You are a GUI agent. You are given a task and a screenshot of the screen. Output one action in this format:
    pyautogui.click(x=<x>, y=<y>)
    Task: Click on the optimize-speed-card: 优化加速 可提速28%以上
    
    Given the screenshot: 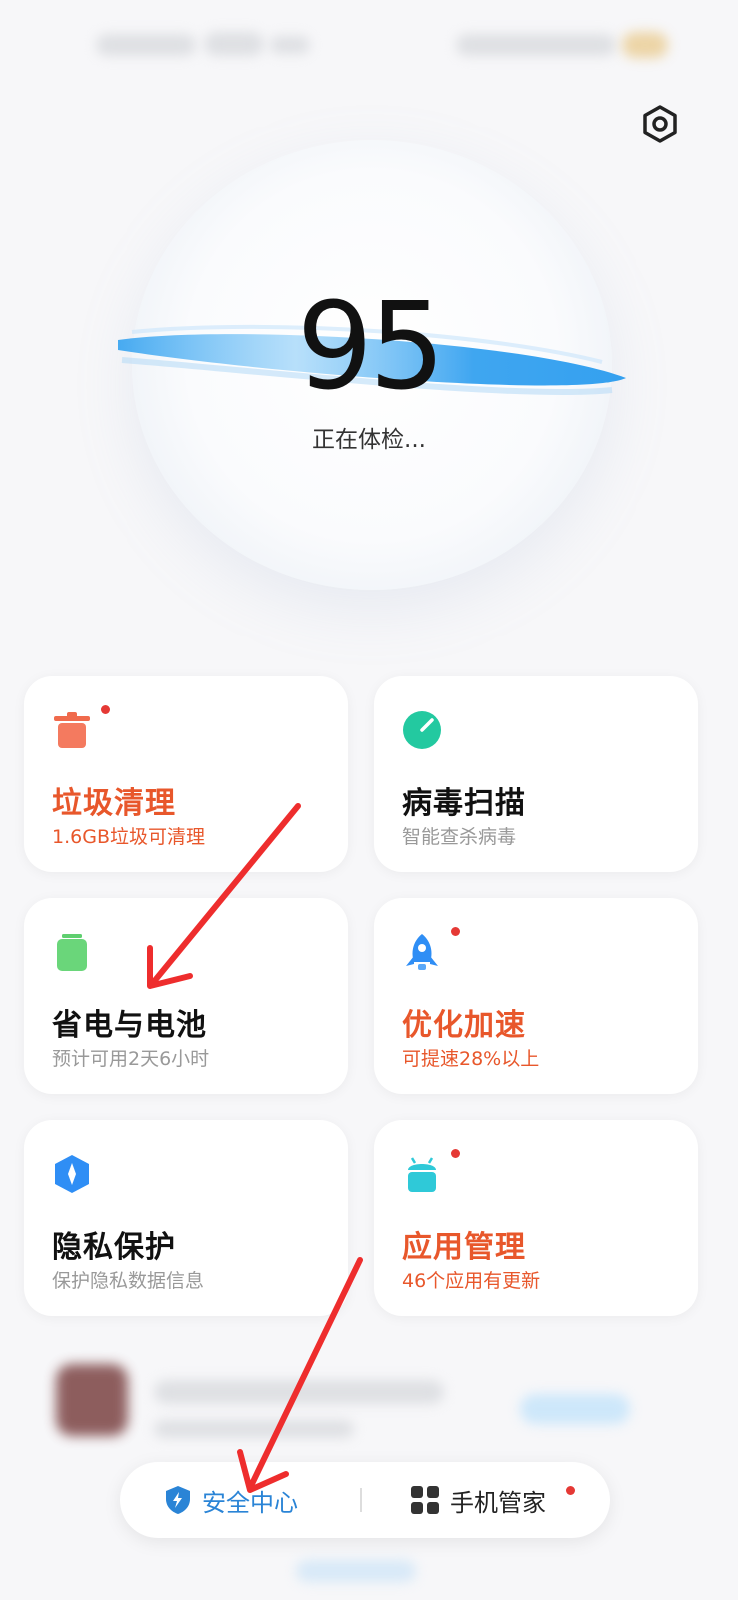 What is the action you would take?
    pyautogui.click(x=536, y=996)
    